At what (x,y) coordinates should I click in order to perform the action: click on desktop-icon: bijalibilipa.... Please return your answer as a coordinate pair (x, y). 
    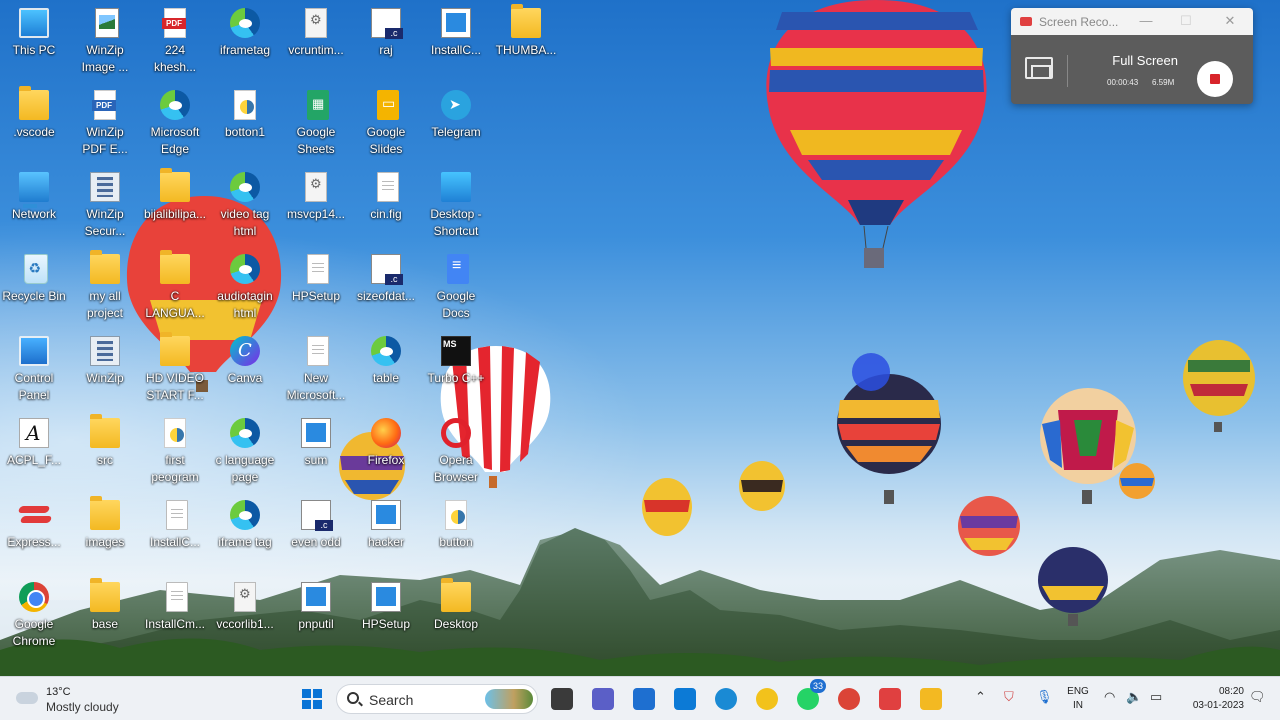
    Looking at the image, I should click on (175, 206).